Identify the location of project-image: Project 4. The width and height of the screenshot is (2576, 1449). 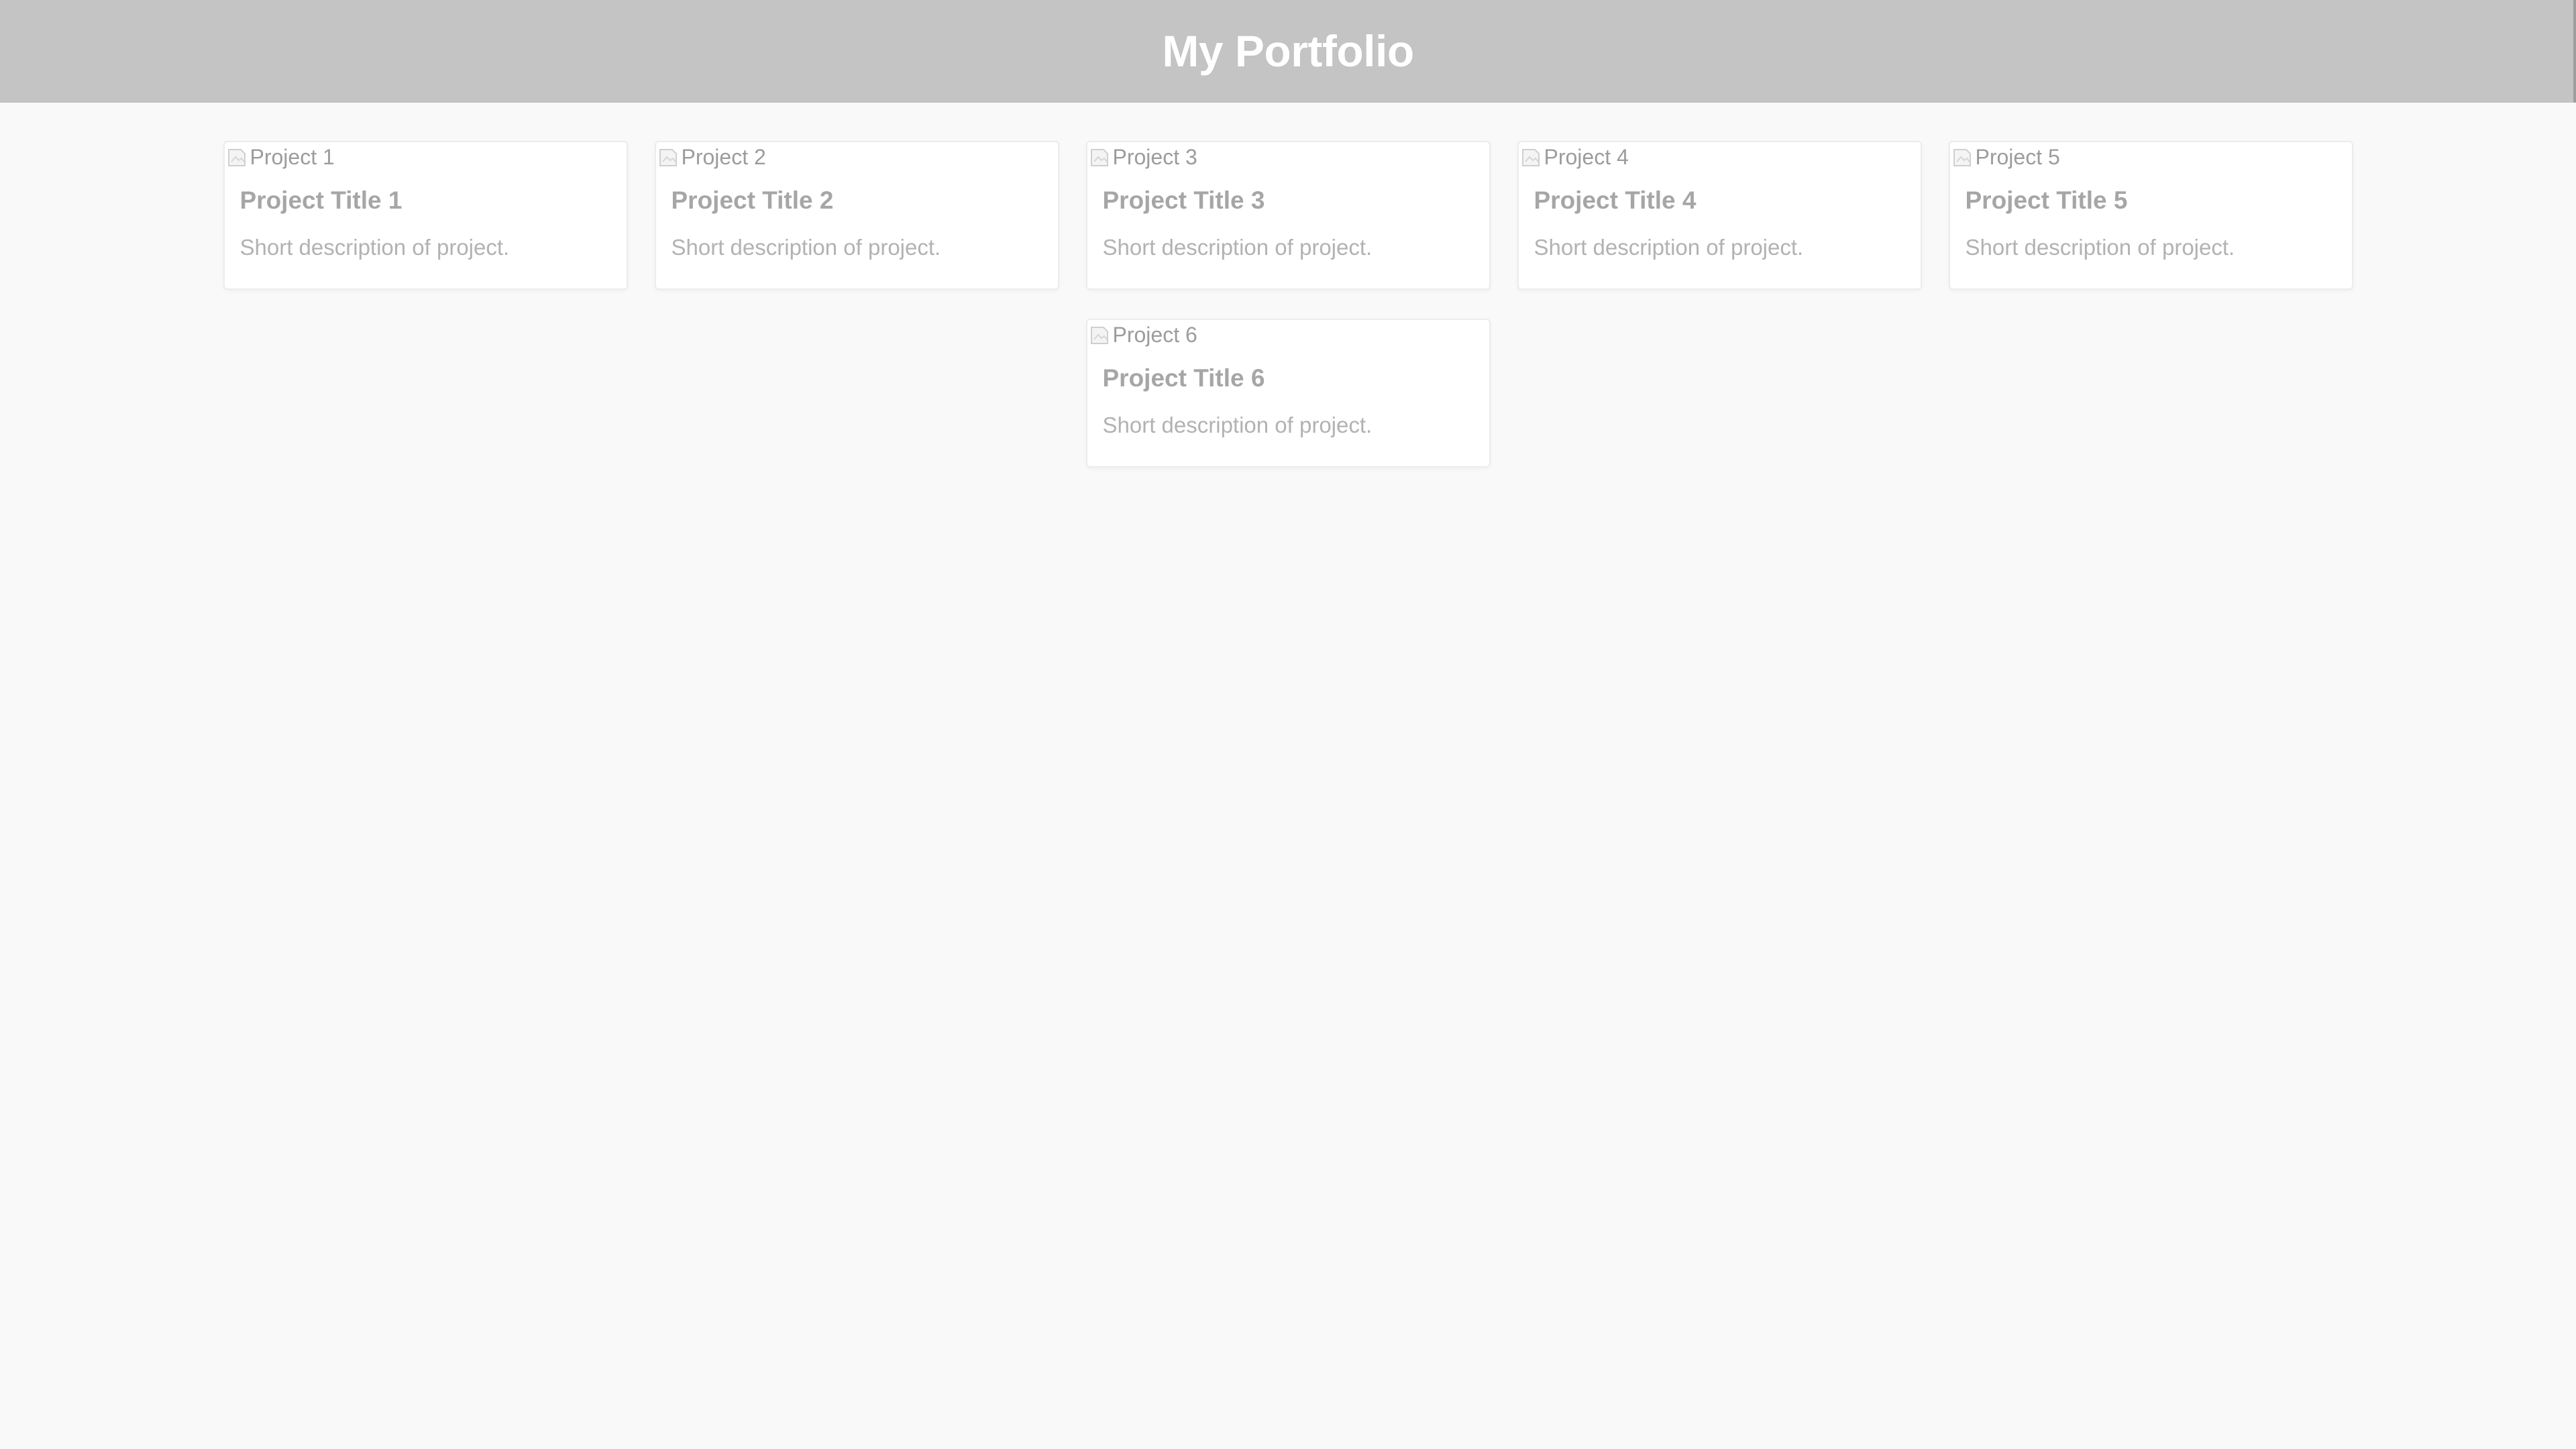
(1574, 157).